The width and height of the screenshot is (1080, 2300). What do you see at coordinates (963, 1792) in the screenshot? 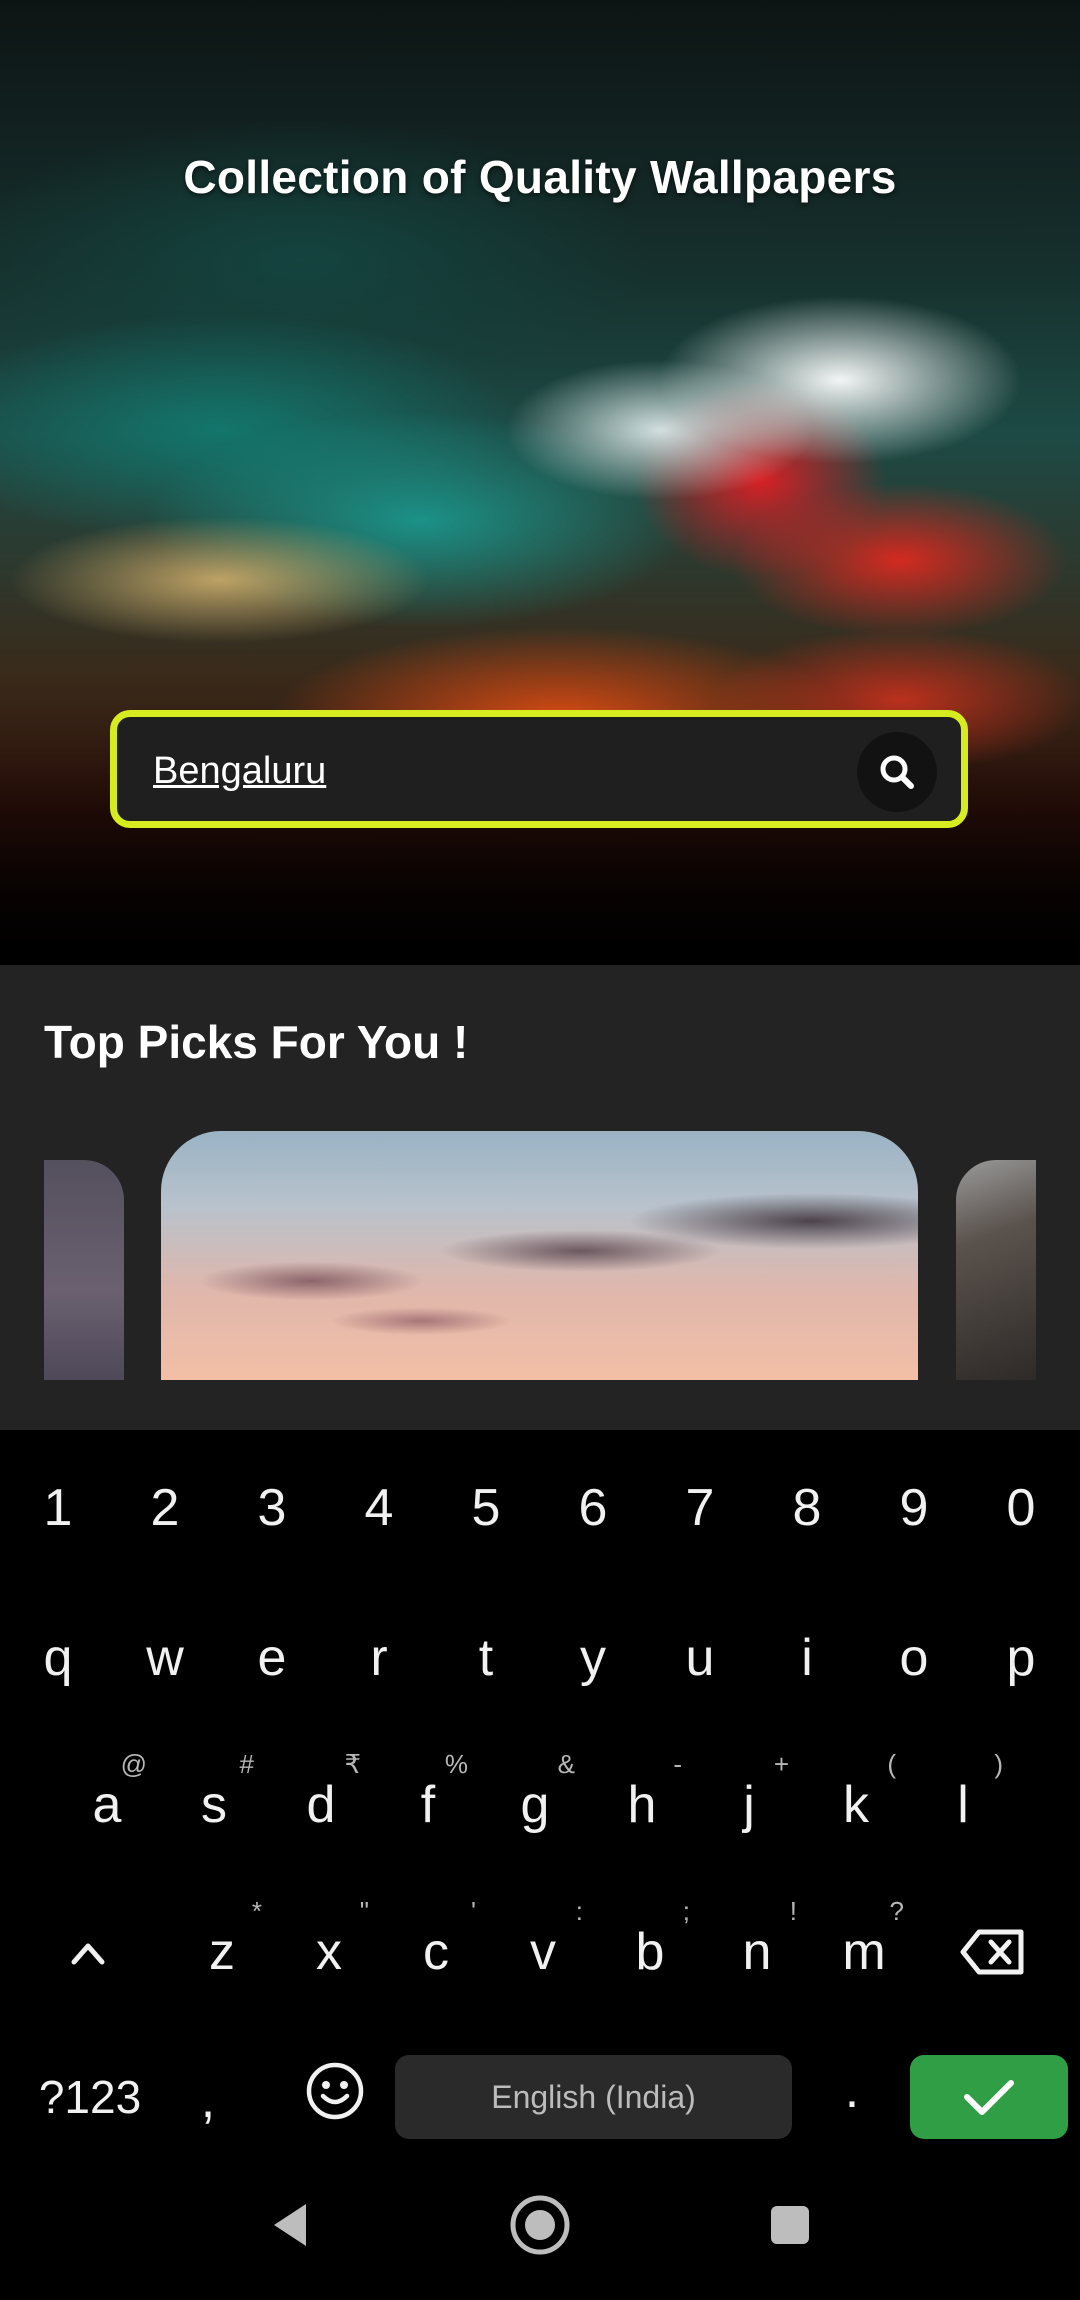
I see `key-l: l)` at bounding box center [963, 1792].